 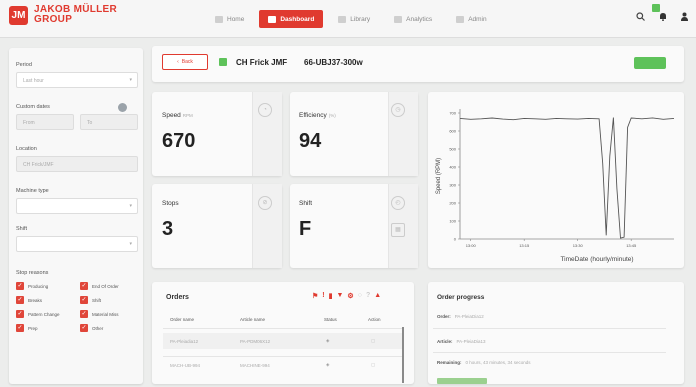 I want to click on search-icon, so click(x=640, y=17).